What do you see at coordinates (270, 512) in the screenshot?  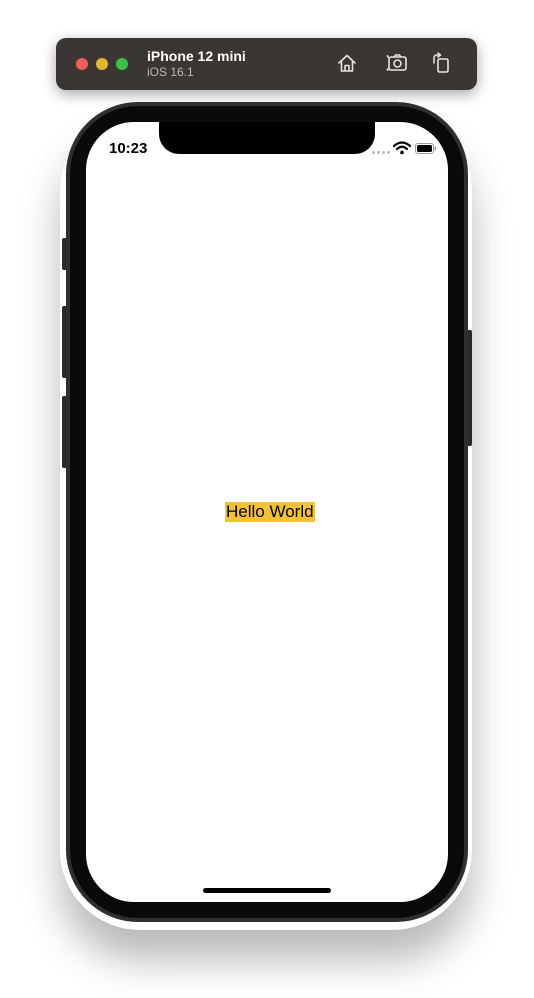 I see `hello-world-label: Hello World` at bounding box center [270, 512].